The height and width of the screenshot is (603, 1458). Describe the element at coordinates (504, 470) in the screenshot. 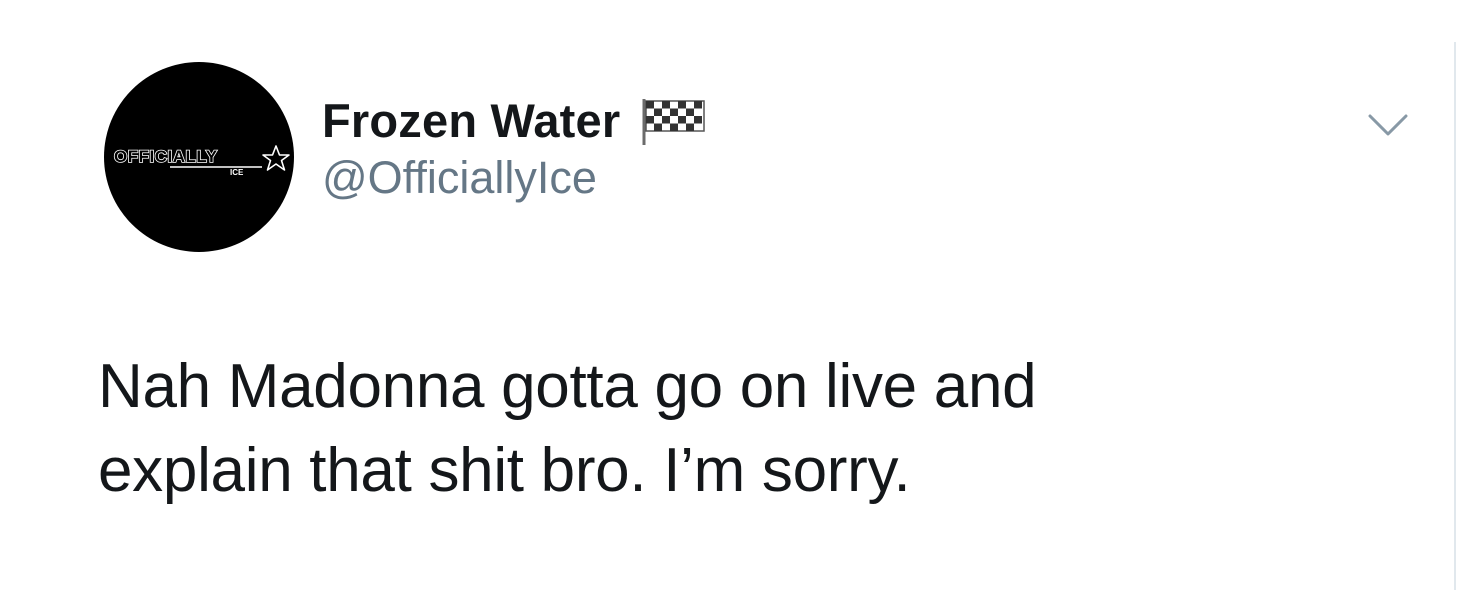

I see `tweet-text-line: explain that shit bro. I’m sorry.` at that location.